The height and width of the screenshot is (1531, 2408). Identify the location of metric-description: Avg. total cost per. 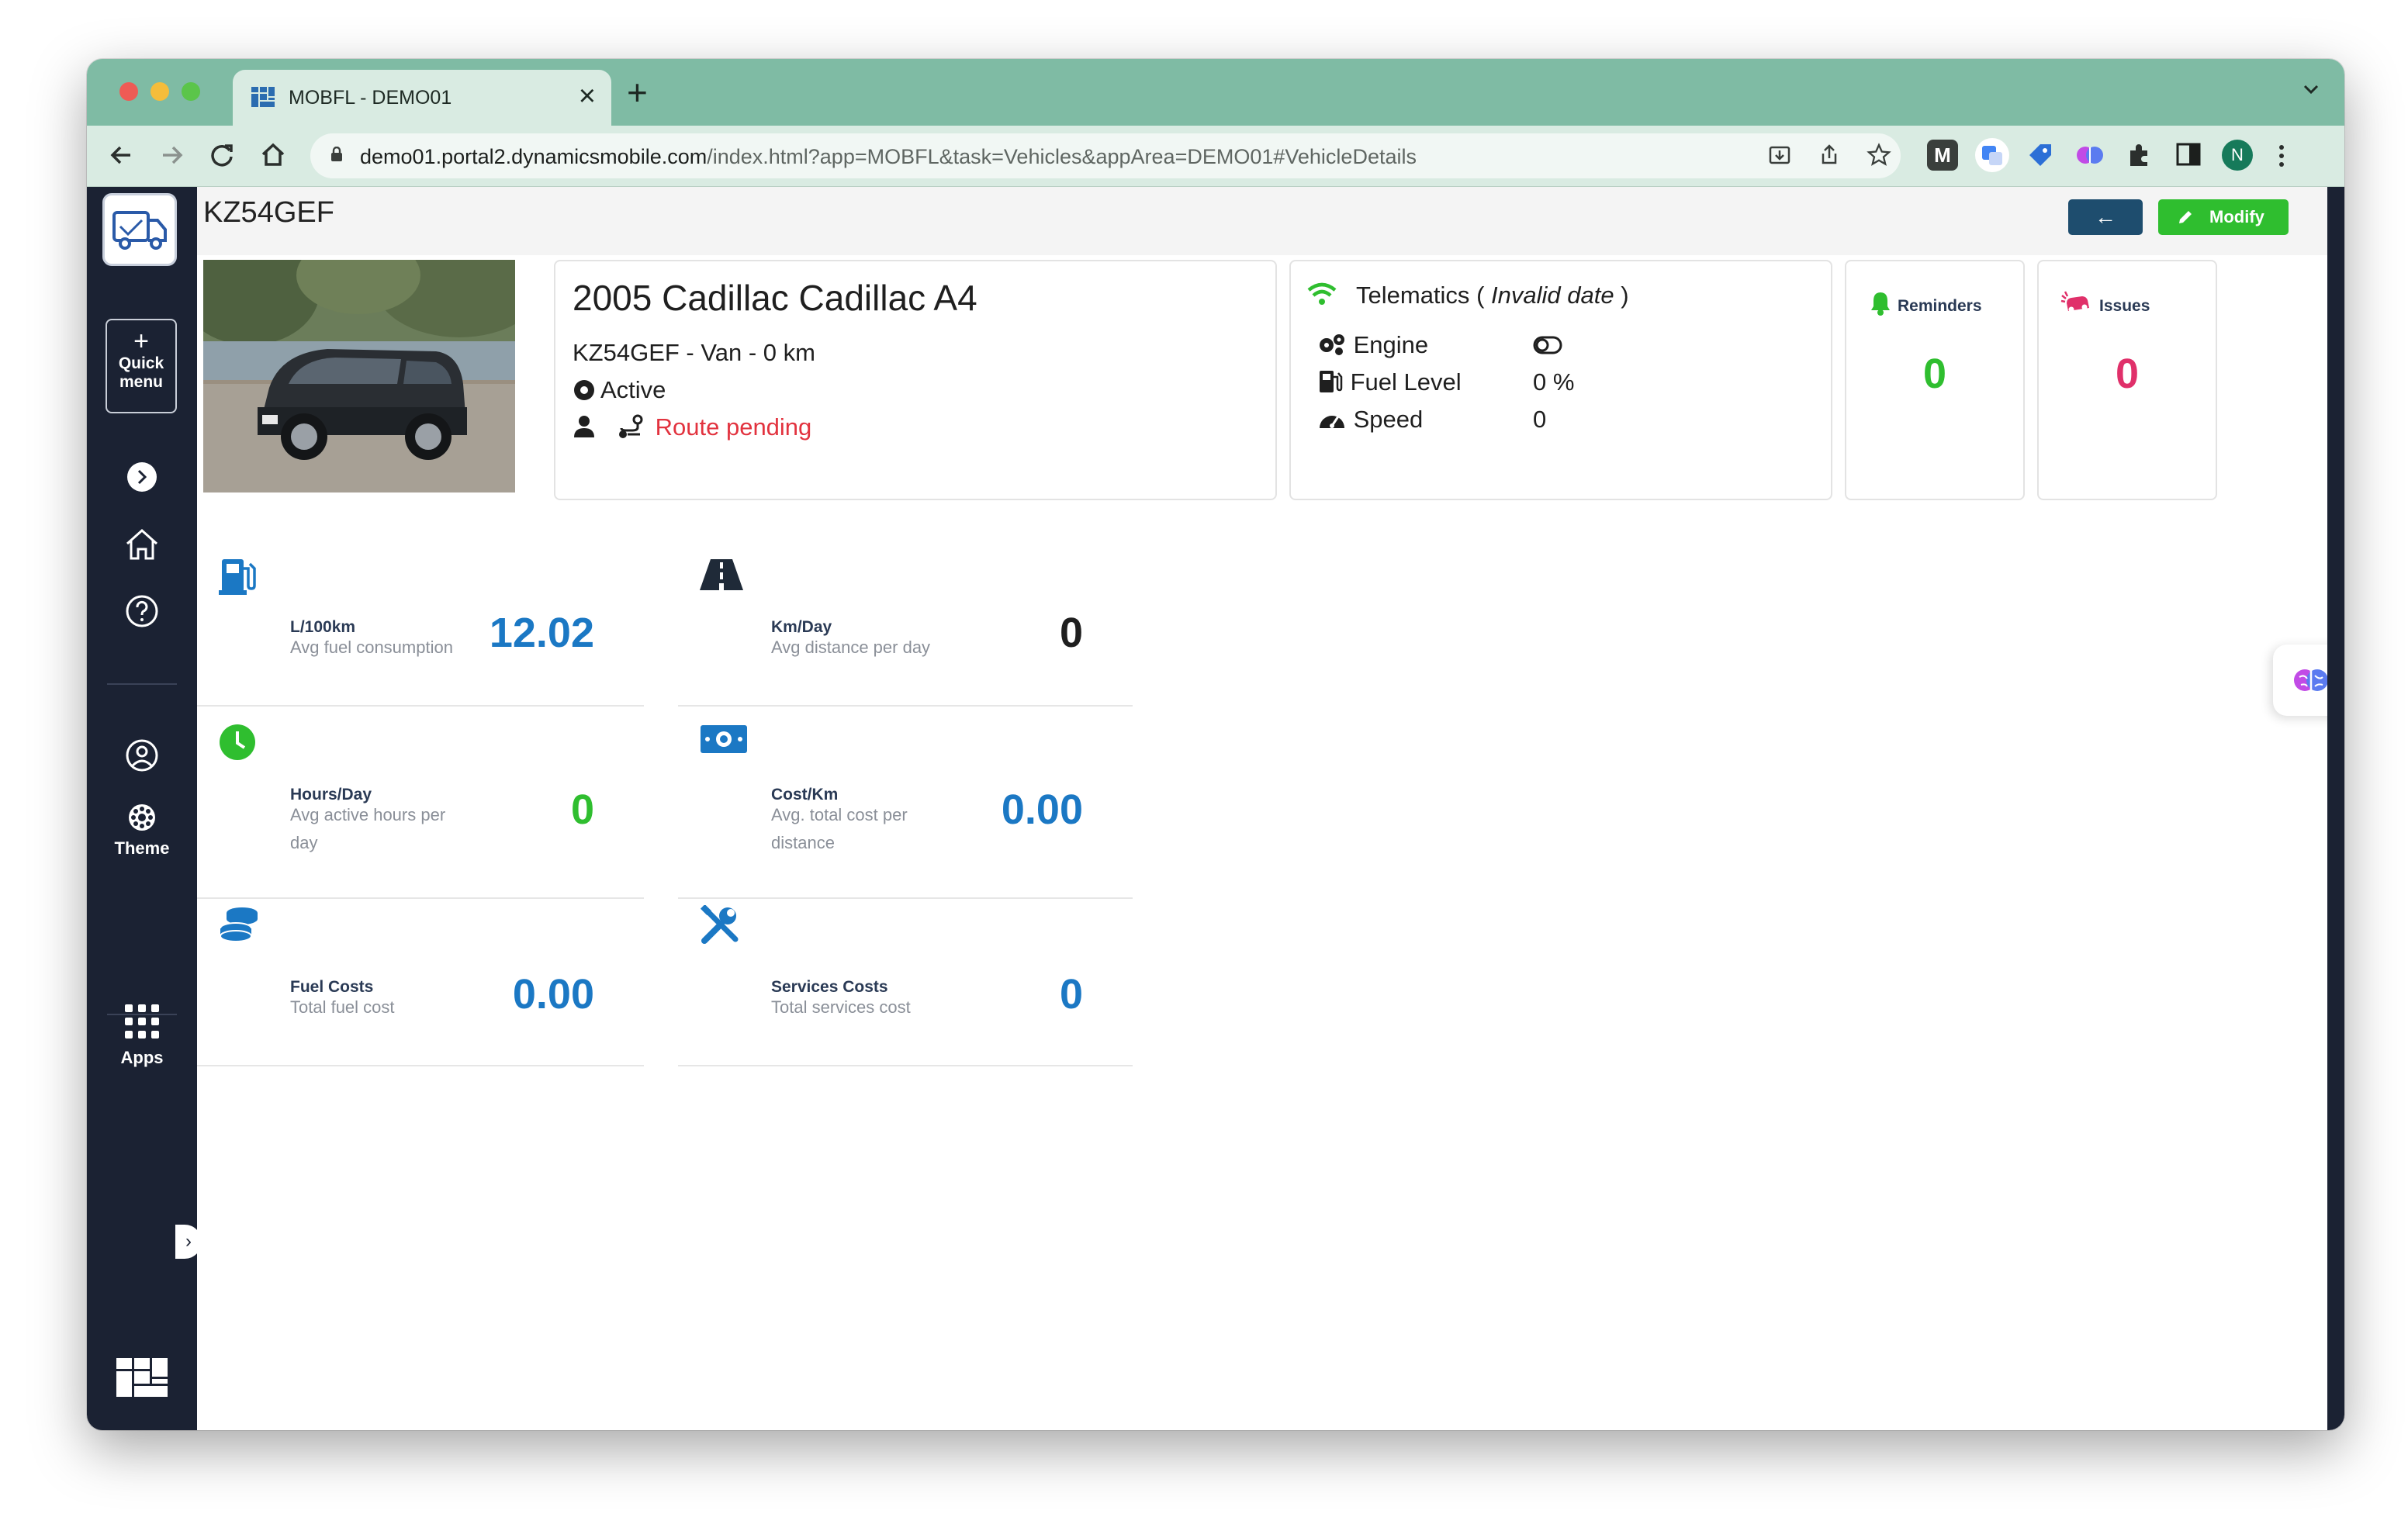
(839, 814).